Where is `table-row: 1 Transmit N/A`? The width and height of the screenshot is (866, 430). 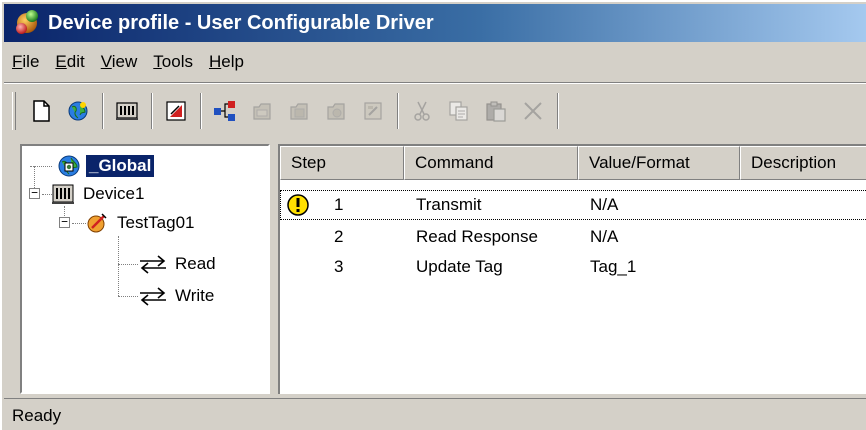
table-row: 1 Transmit N/A is located at coordinates (573, 205).